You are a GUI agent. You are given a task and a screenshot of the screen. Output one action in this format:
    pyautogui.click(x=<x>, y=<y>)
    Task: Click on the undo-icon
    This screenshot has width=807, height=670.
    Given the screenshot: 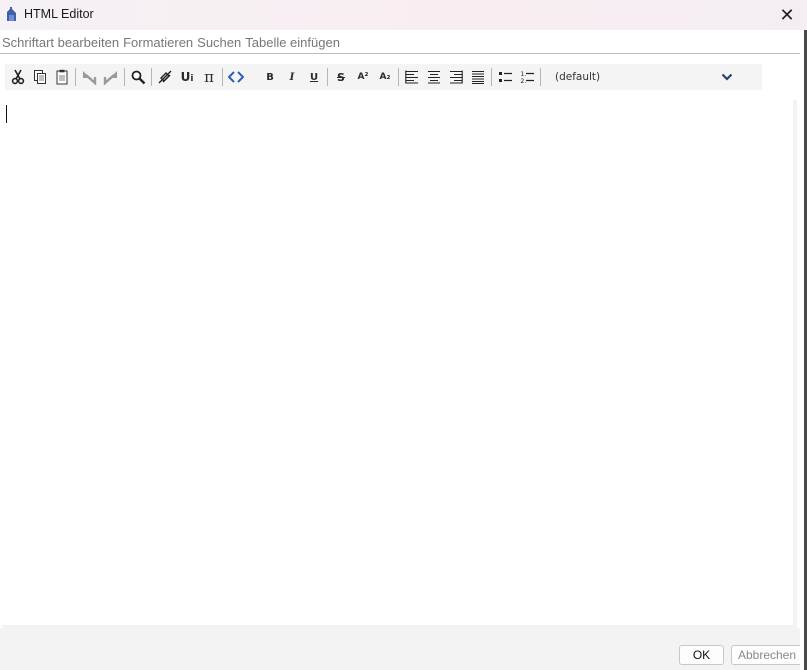 What is the action you would take?
    pyautogui.click(x=90, y=78)
    